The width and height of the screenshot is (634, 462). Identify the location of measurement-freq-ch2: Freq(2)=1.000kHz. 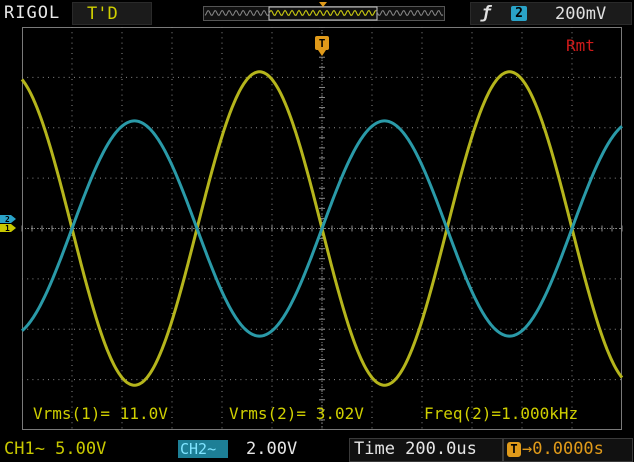
(501, 413).